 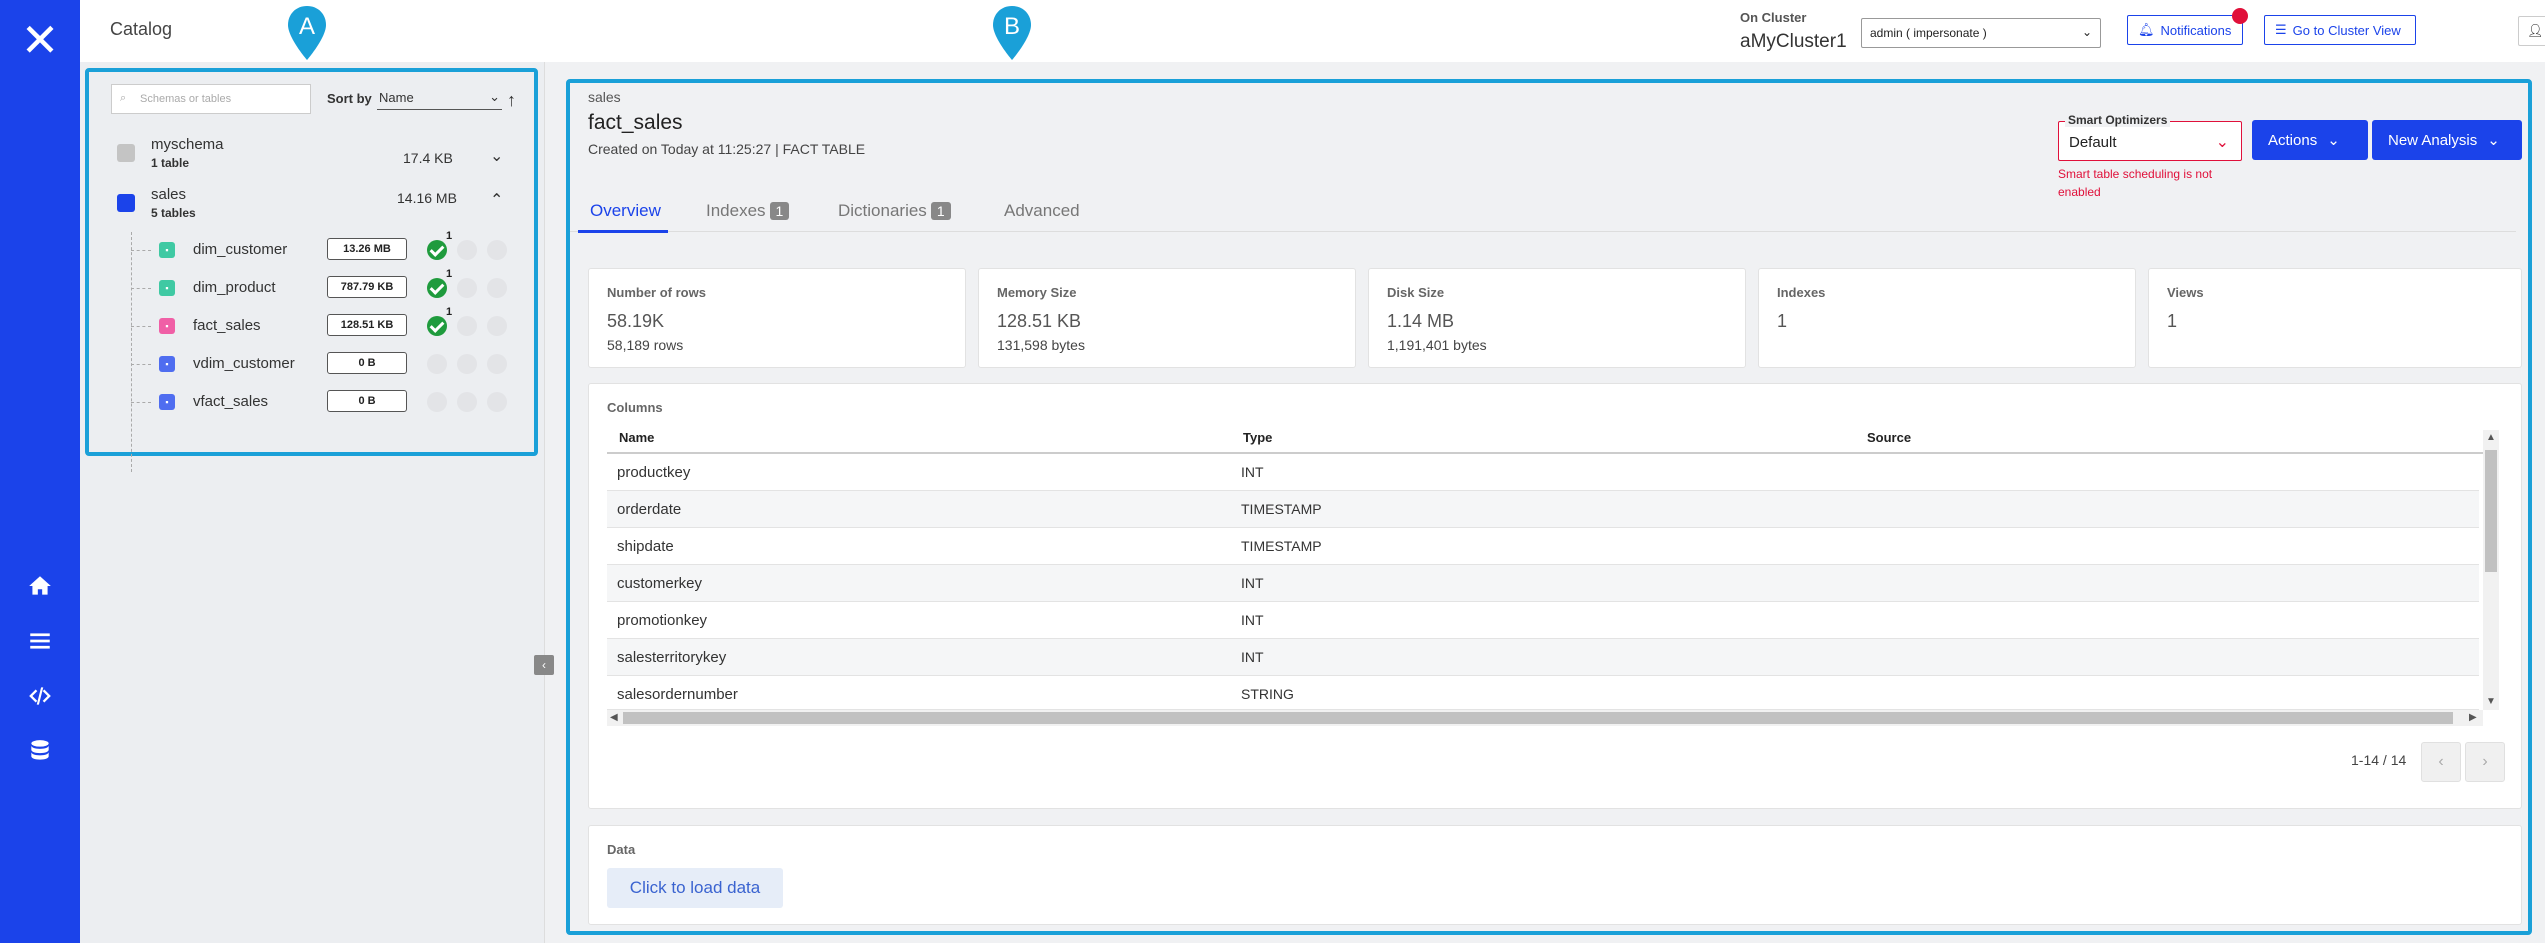 What do you see at coordinates (227, 325) in the screenshot?
I see `table-name: fact_sales` at bounding box center [227, 325].